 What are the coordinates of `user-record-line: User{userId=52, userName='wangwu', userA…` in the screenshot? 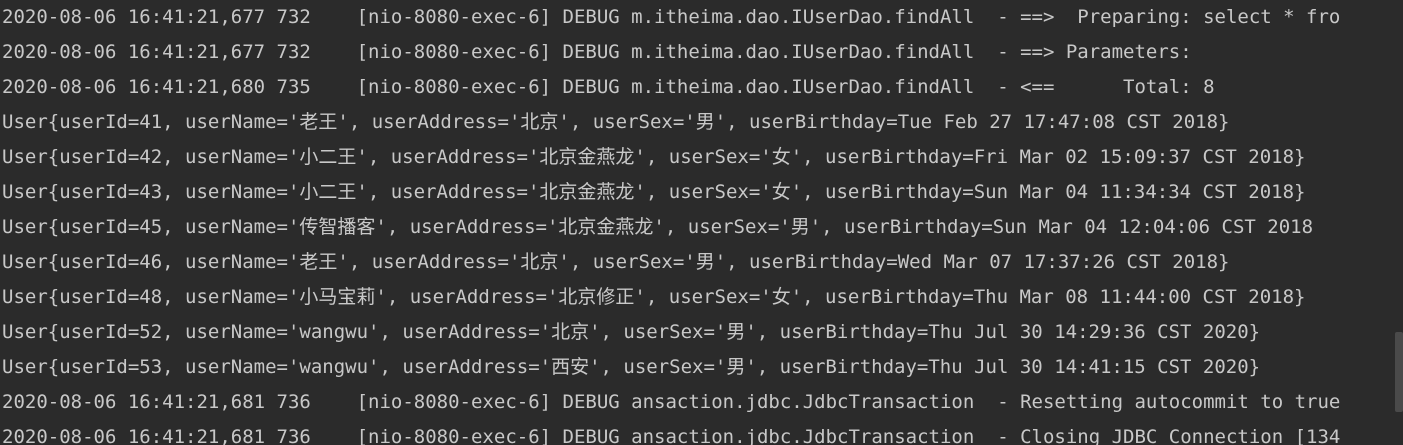 It's located at (631, 332).